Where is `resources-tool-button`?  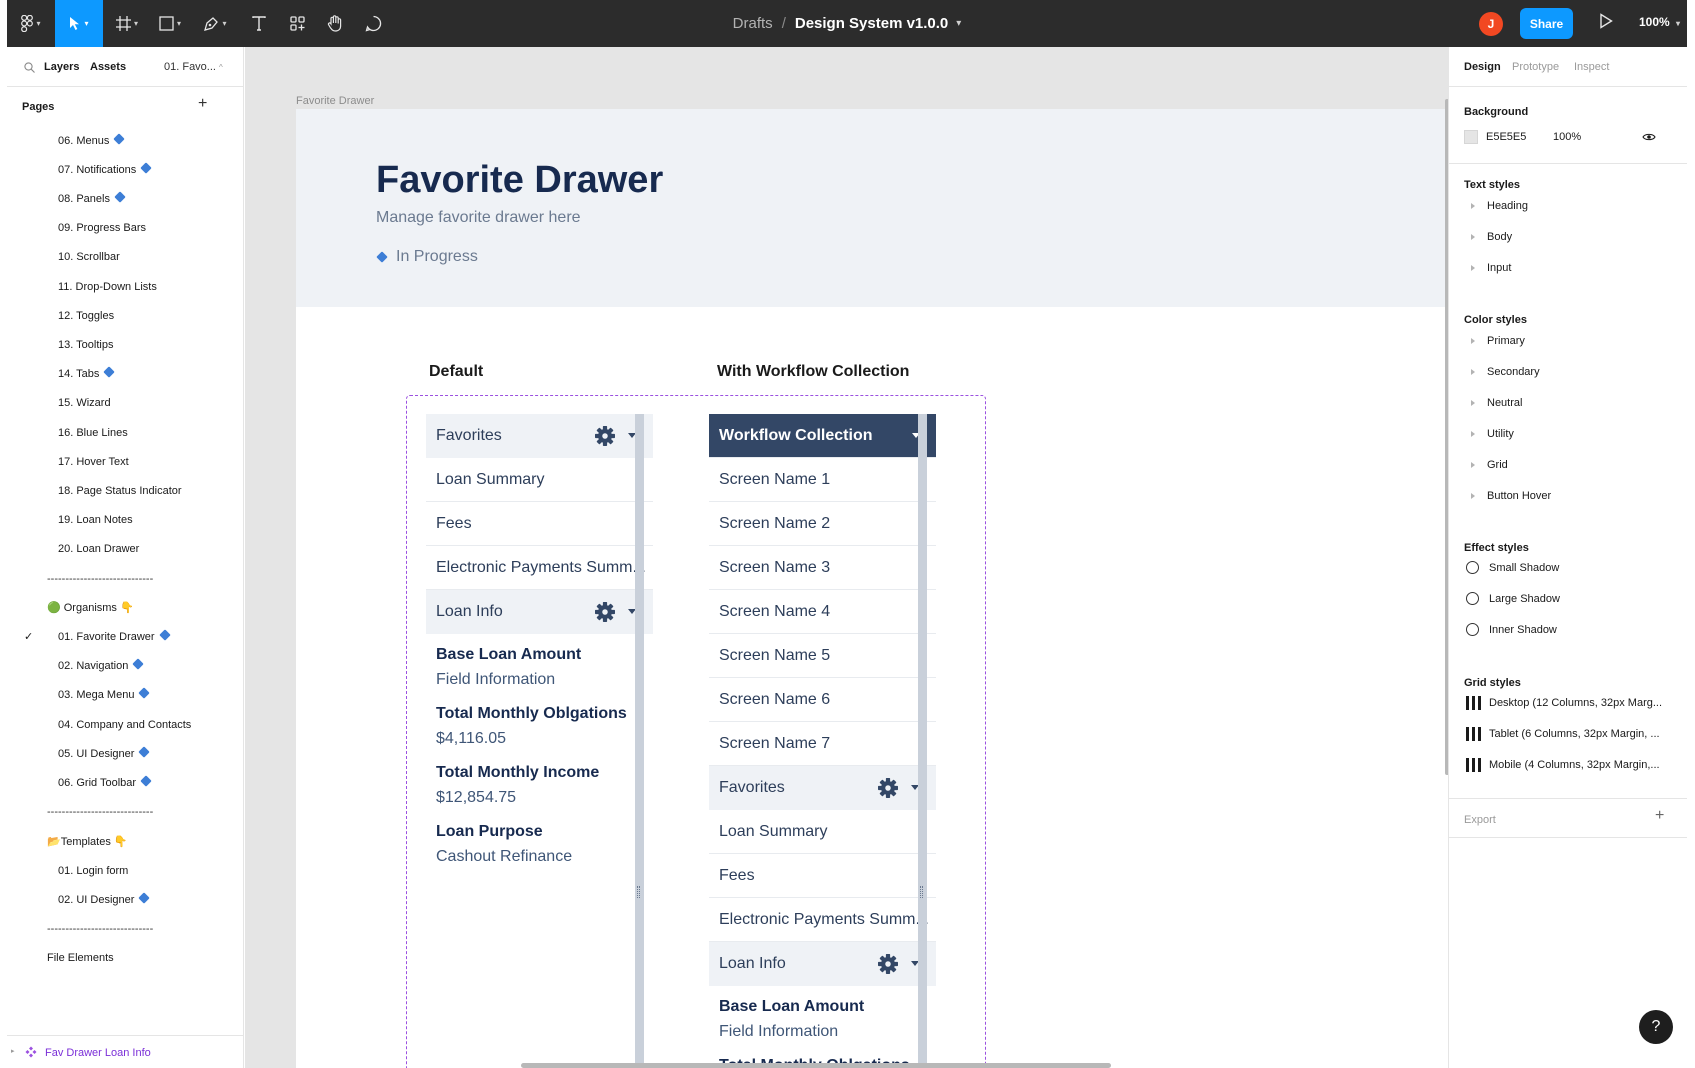 resources-tool-button is located at coordinates (297, 23).